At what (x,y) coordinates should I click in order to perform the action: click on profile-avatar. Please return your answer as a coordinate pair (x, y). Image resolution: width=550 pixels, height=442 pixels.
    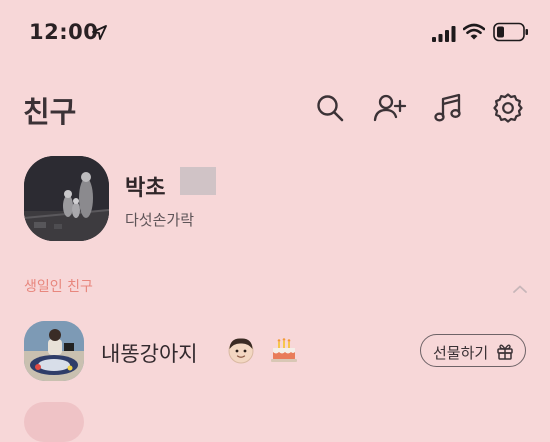
    Looking at the image, I should click on (66, 198).